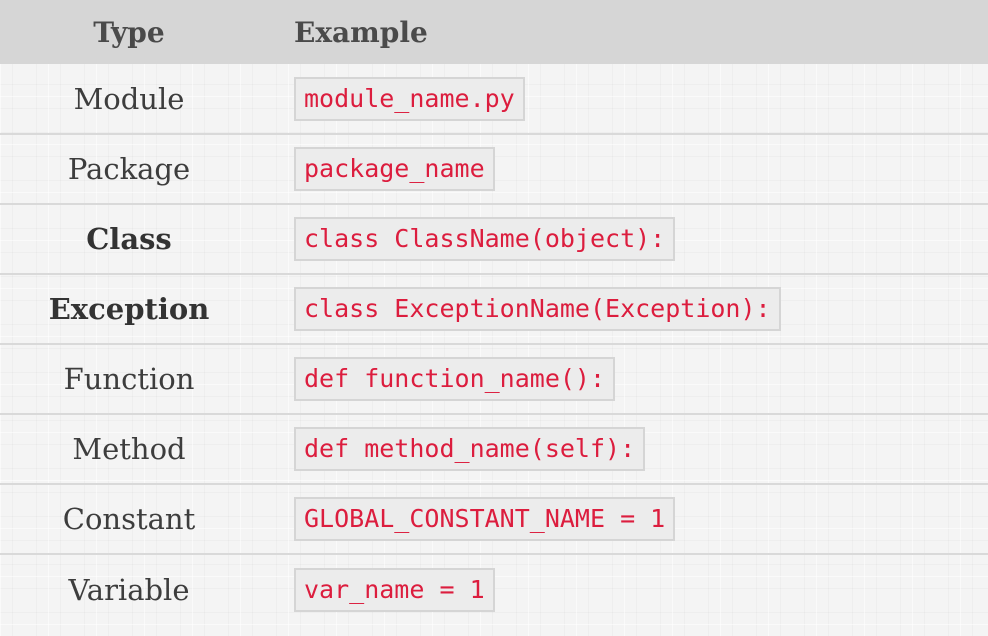  Describe the element at coordinates (623, 99) in the screenshot. I see `example-cell: module_name.py` at that location.